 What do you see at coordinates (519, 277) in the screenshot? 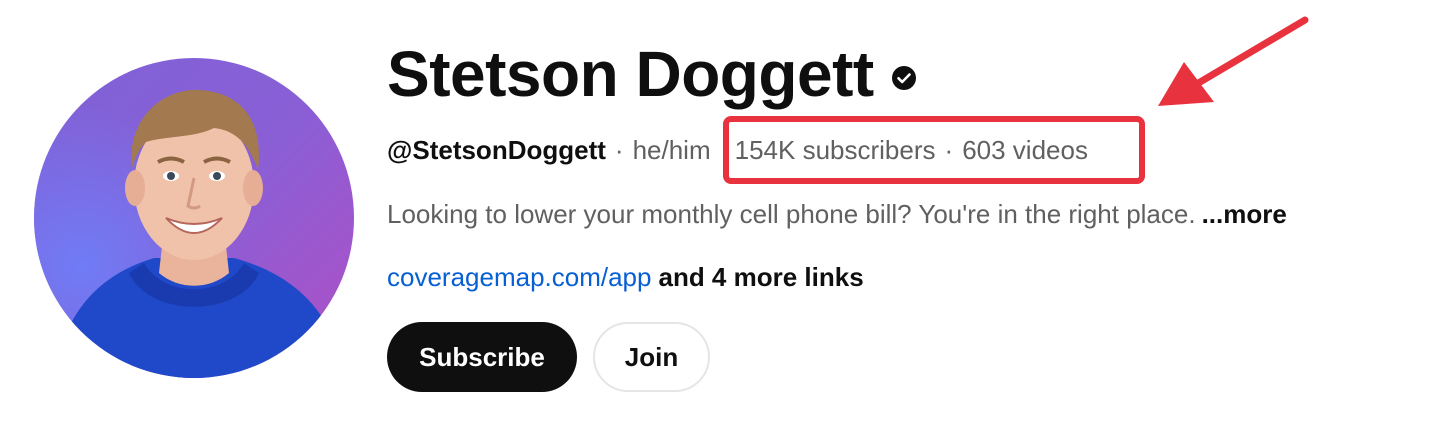
I see `external-link: coveragemap.com/app` at bounding box center [519, 277].